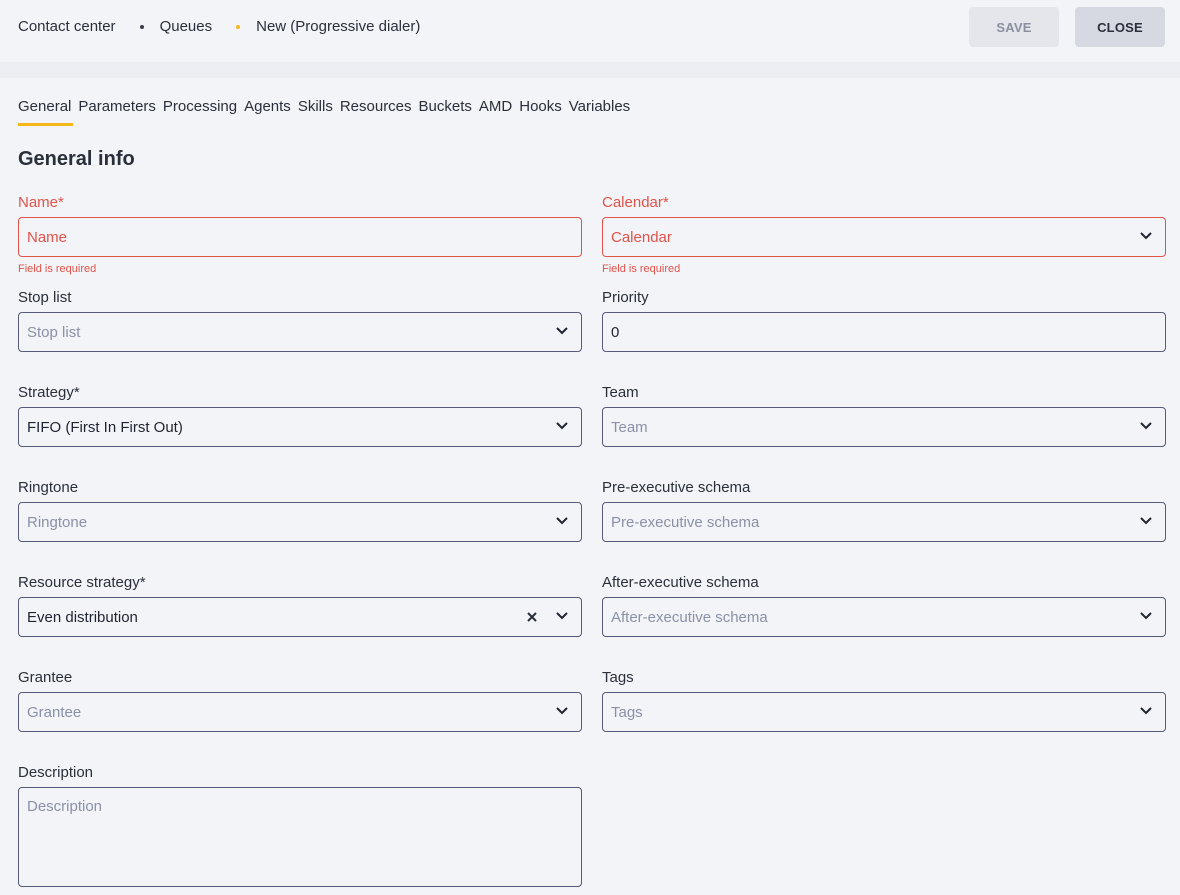  Describe the element at coordinates (627, 712) in the screenshot. I see `tags-placeholder: Tags` at that location.